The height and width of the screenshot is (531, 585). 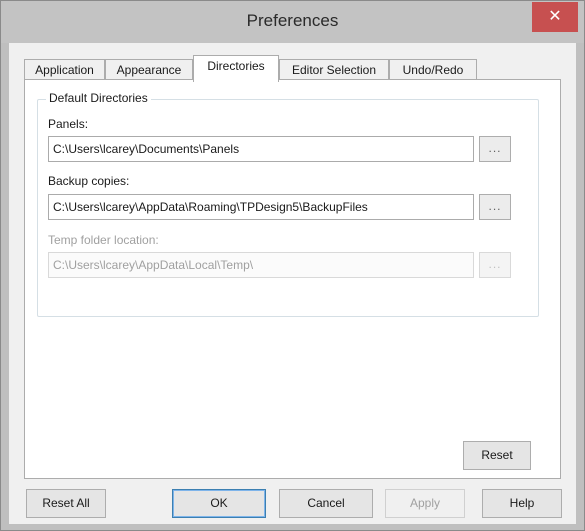 I want to click on panels-label: Panels:, so click(x=68, y=124).